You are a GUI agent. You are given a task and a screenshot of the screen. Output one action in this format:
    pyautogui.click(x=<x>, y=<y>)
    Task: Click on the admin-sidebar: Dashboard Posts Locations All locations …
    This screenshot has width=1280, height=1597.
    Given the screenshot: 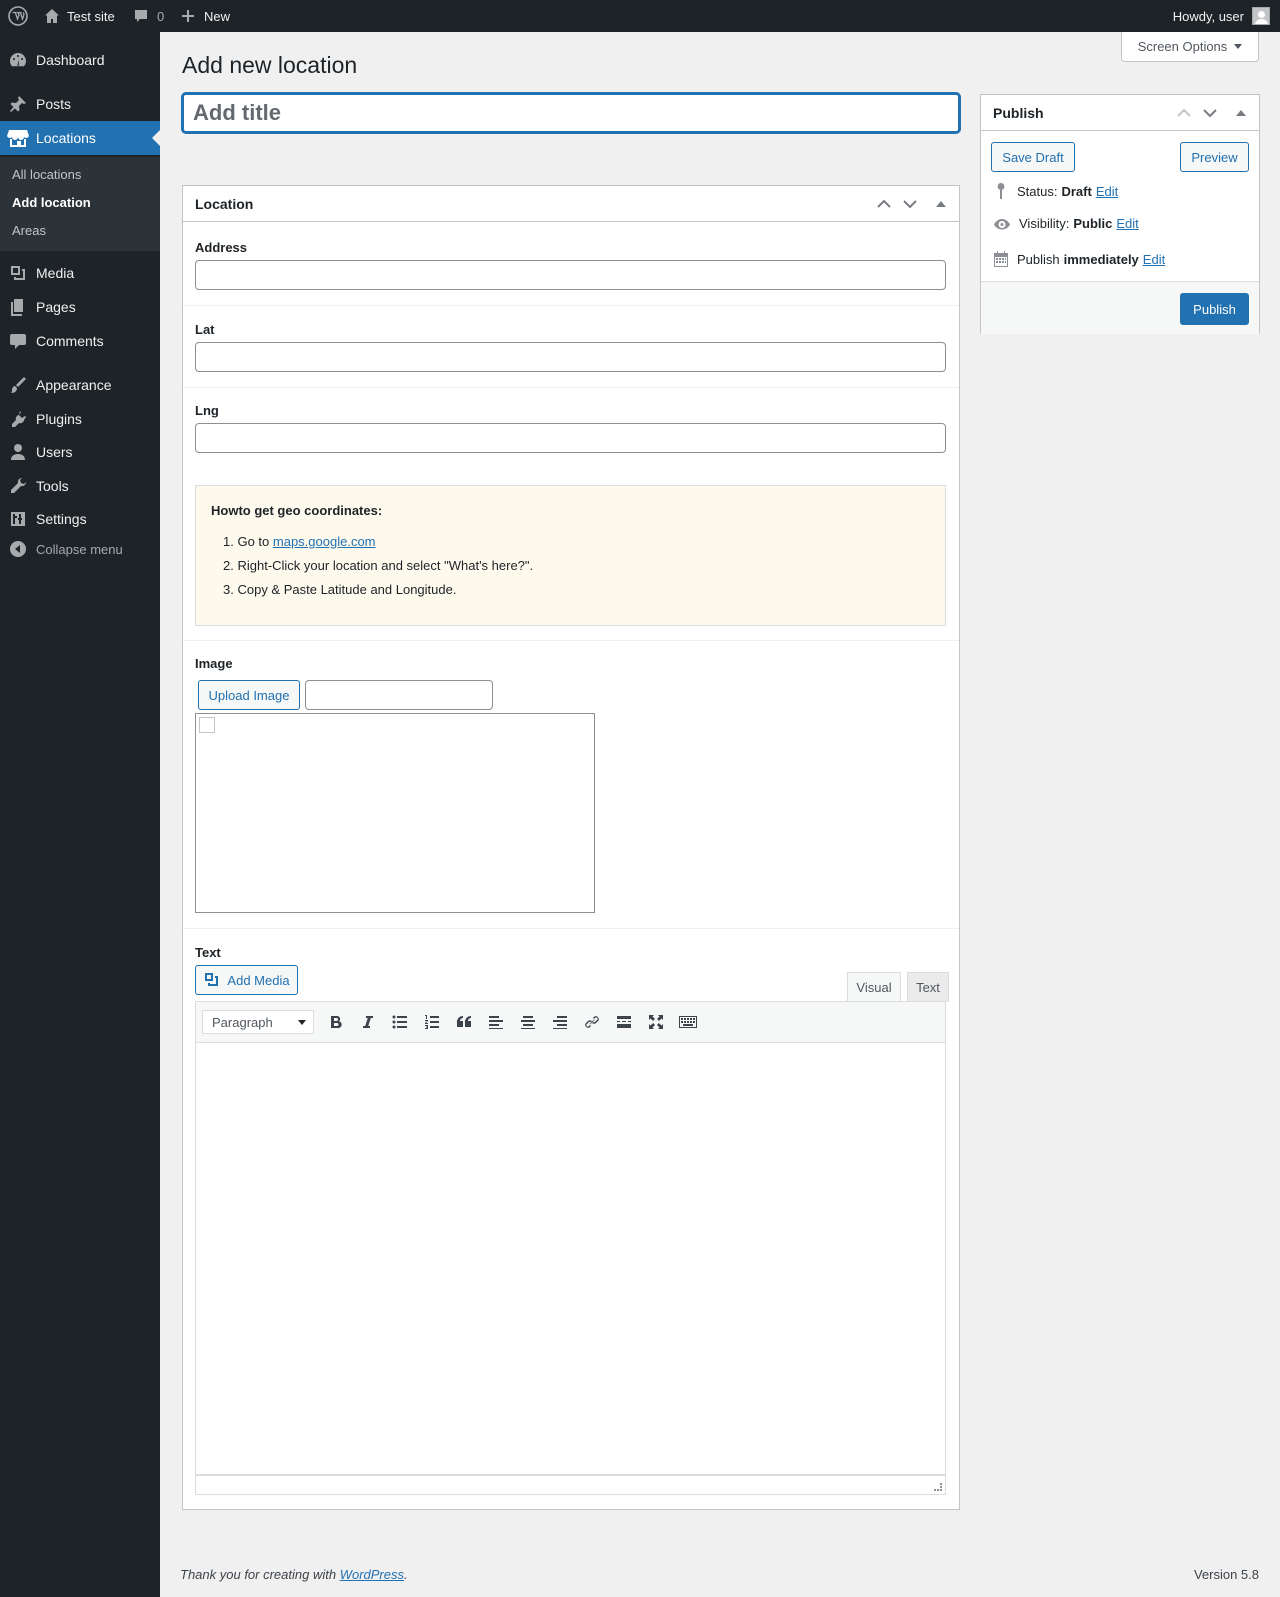 What is the action you would take?
    pyautogui.click(x=80, y=814)
    